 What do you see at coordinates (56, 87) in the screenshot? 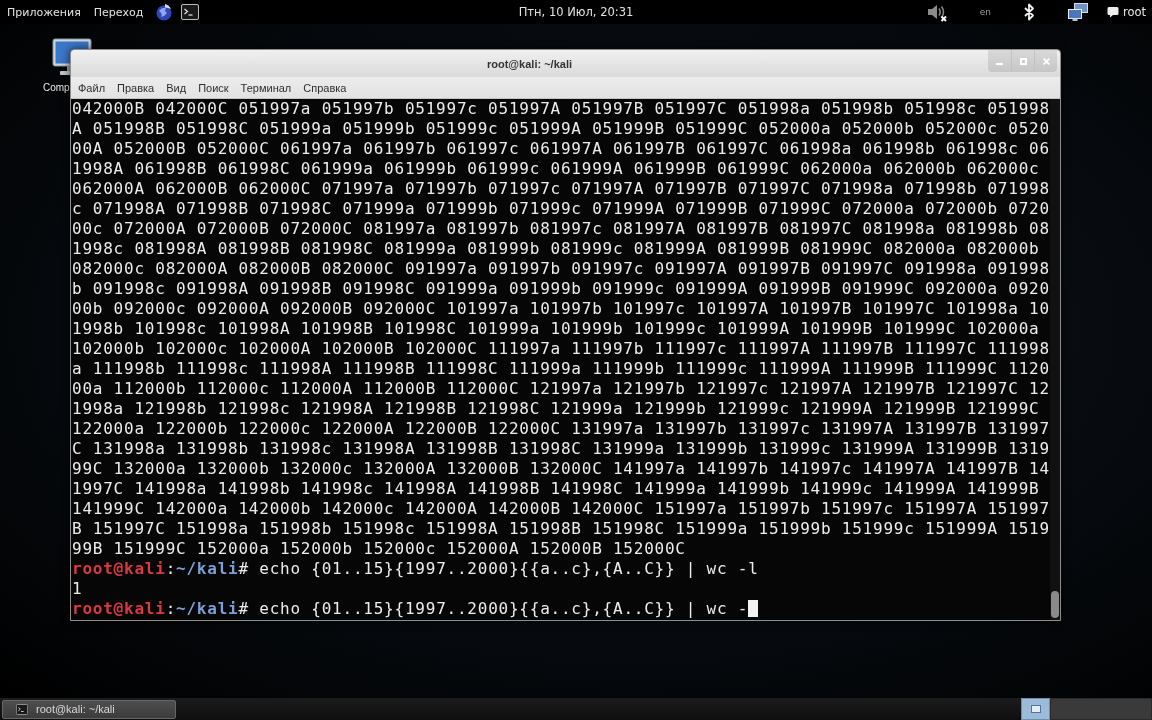
I see `desktop-icon-label: Comp` at bounding box center [56, 87].